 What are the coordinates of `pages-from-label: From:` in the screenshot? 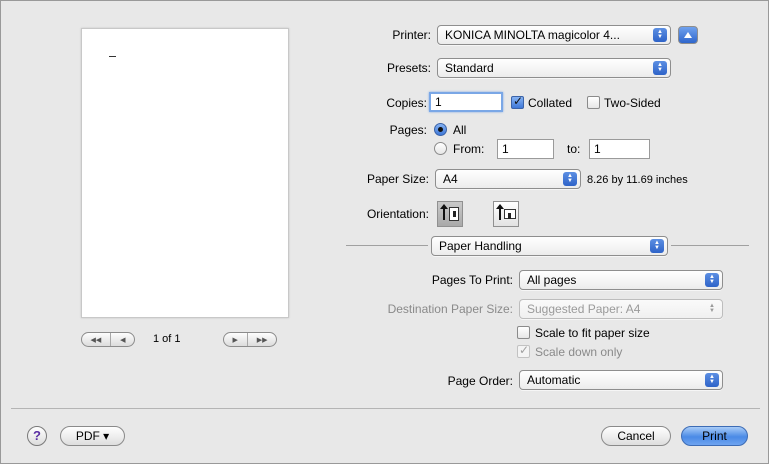 It's located at (469, 149).